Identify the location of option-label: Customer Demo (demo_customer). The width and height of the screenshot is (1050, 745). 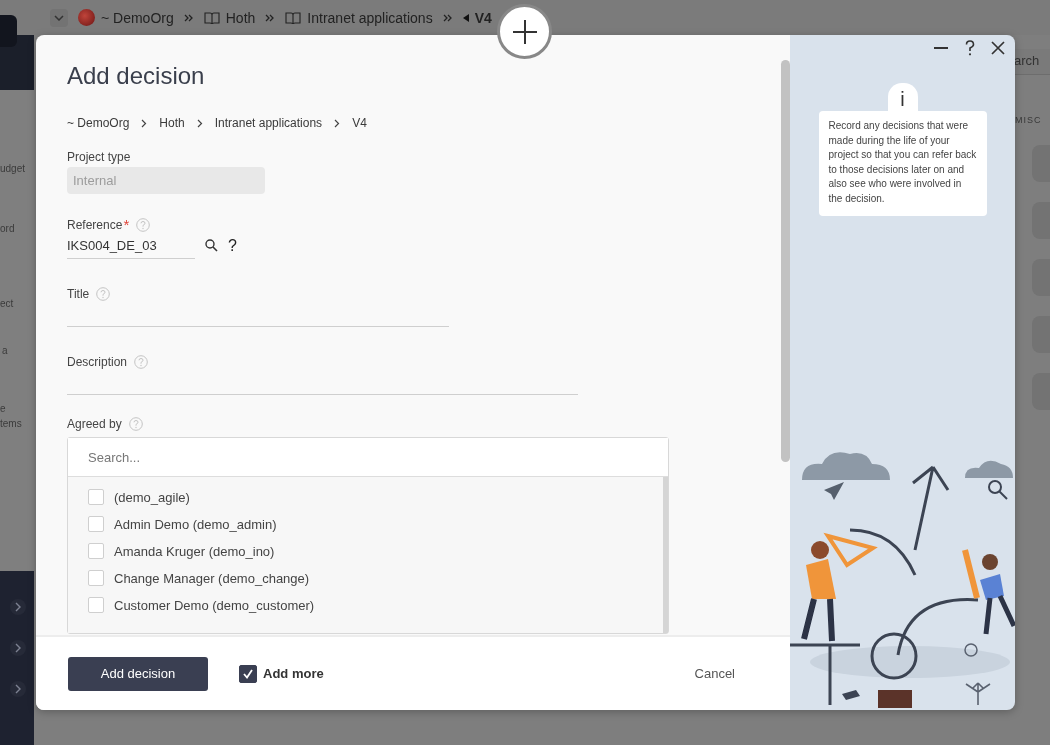
(214, 605).